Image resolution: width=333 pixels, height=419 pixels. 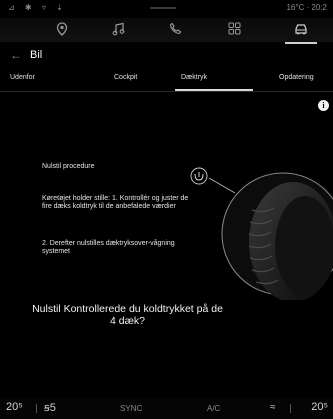 I want to click on top-nav, so click(x=166, y=30).